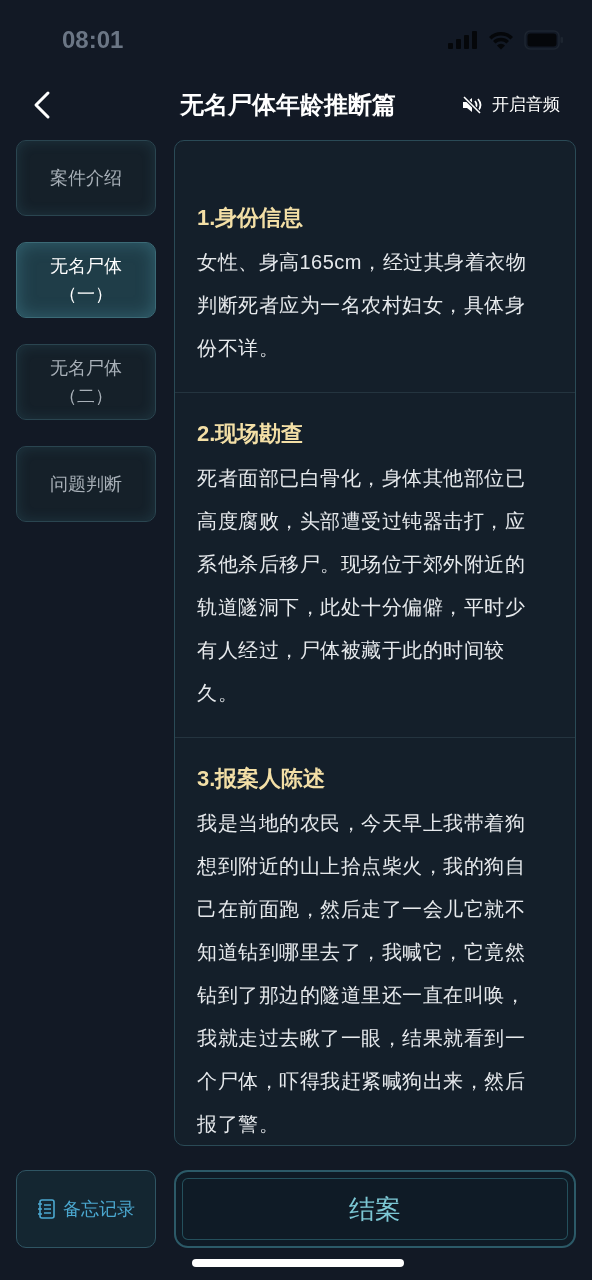 This screenshot has width=592, height=1280. Describe the element at coordinates (501, 40) in the screenshot. I see `wifi-icon` at that location.